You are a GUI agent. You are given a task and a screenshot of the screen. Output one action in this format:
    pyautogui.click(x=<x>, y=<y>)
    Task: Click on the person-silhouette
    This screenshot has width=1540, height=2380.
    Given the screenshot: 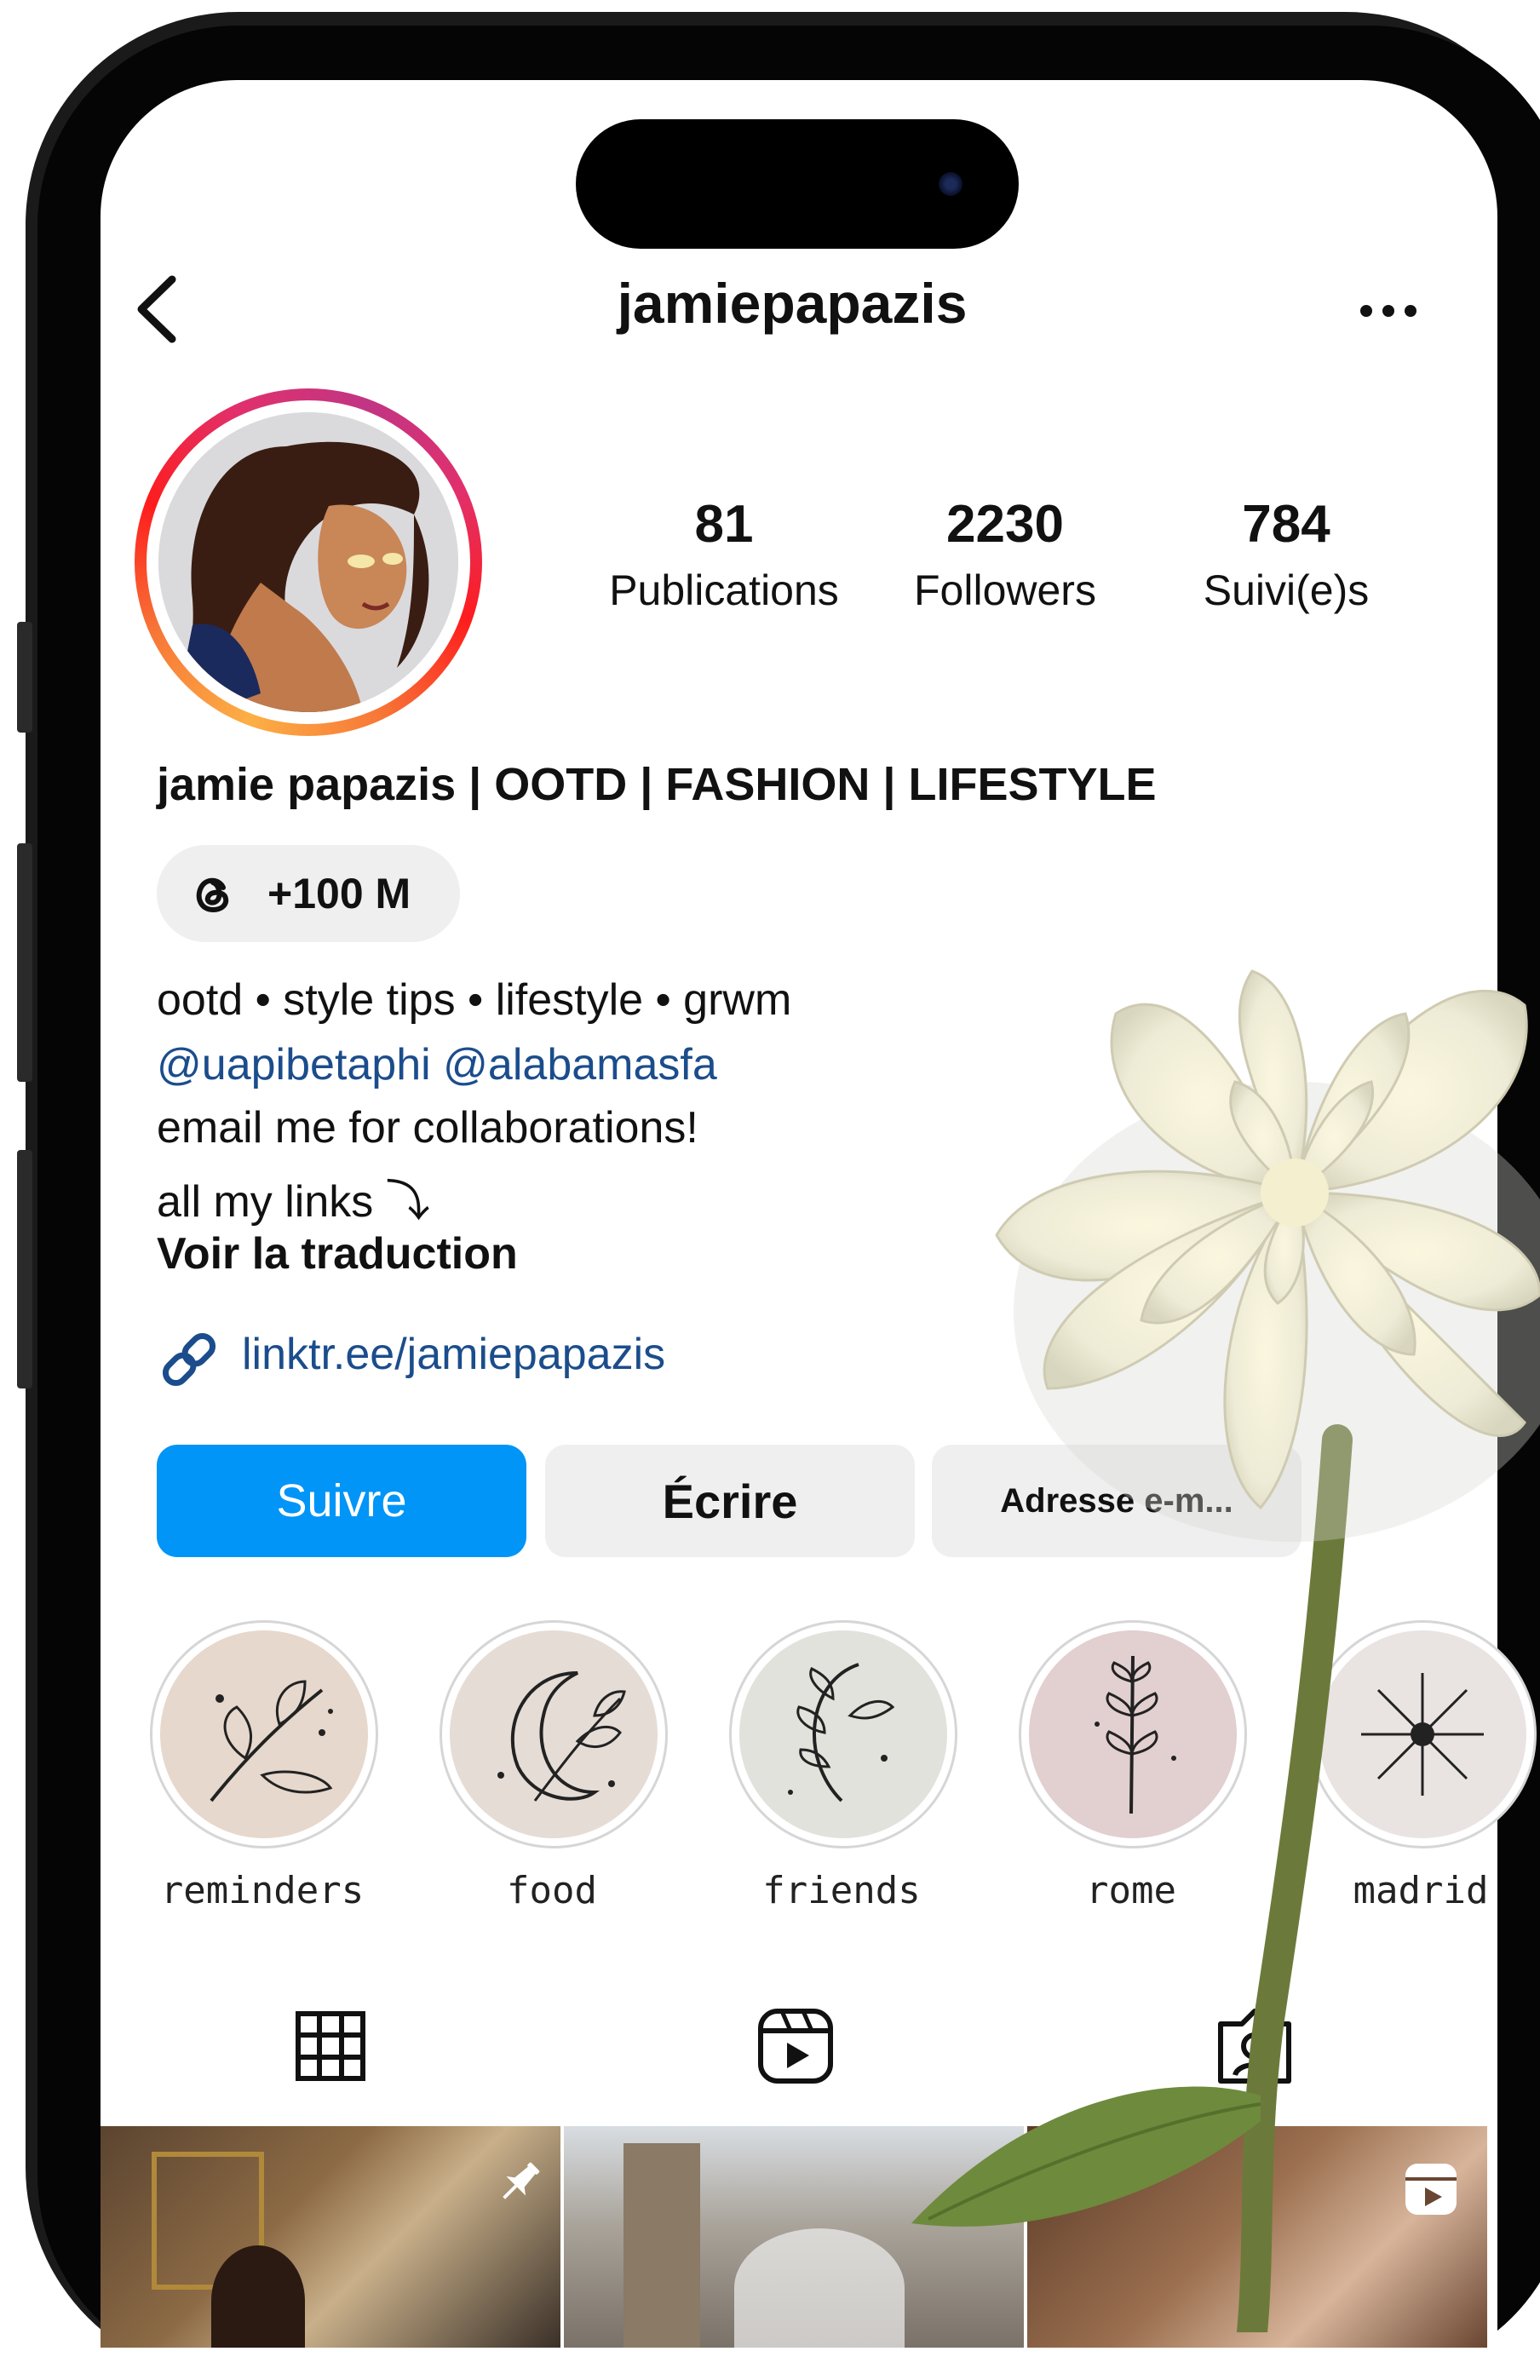 What is the action you would take?
    pyautogui.click(x=258, y=2296)
    